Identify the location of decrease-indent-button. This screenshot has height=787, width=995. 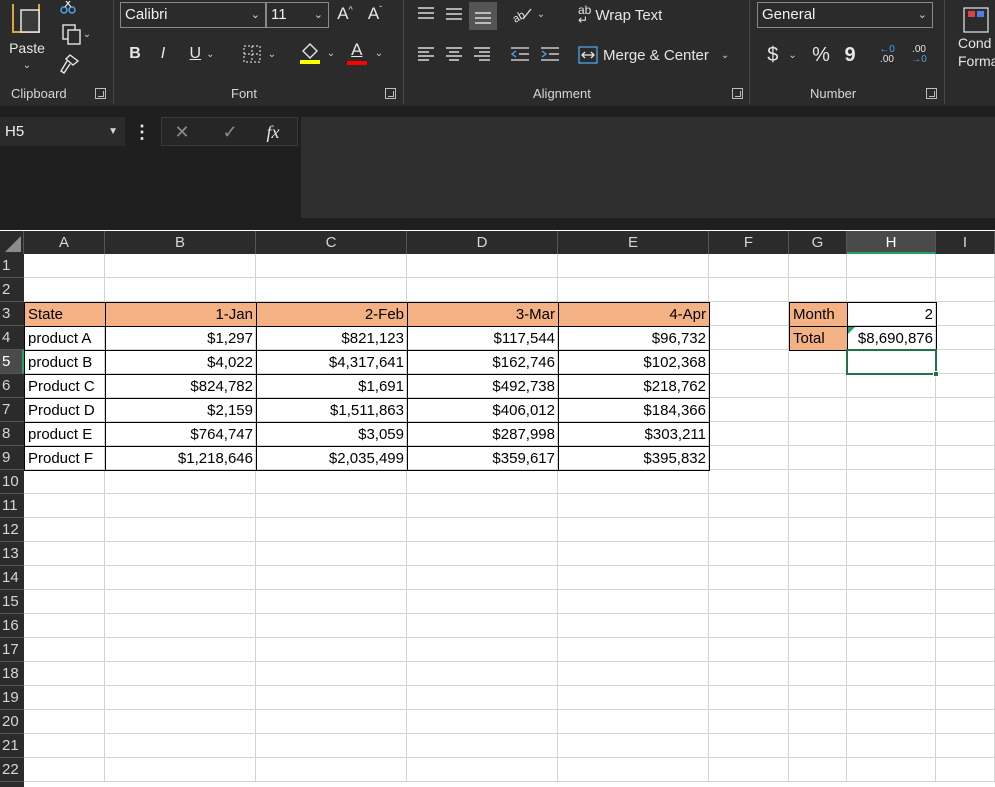
(520, 54).